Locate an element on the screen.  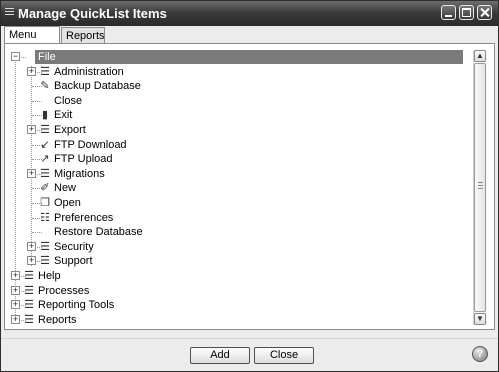
tree-item-label: Restore Database is located at coordinates (98, 232).